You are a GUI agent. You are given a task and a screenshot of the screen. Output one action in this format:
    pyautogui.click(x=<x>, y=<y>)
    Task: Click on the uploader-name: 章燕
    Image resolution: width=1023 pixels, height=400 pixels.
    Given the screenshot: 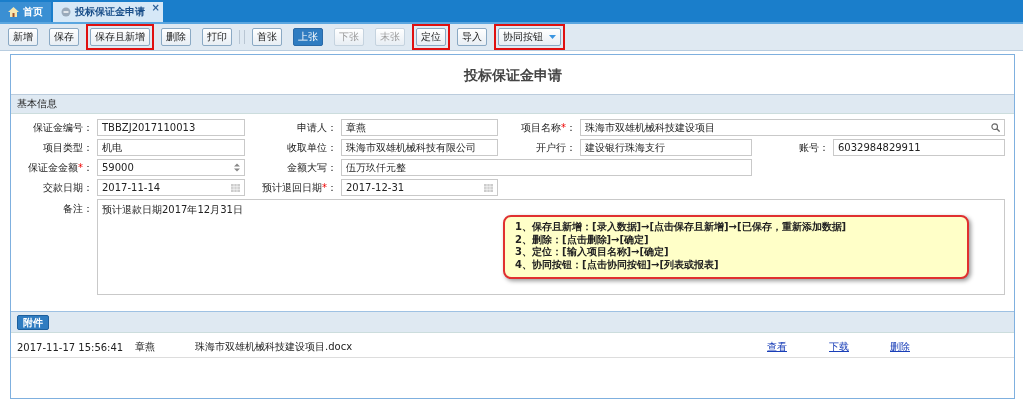 What is the action you would take?
    pyautogui.click(x=145, y=347)
    